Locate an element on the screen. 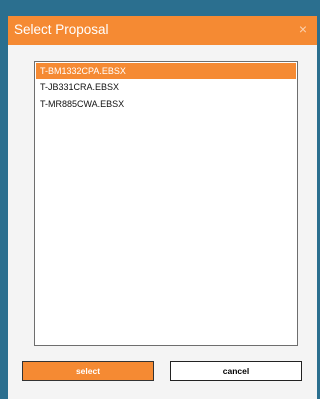 This screenshot has width=320, height=399. list-item: T-JB331CRA.EBSX is located at coordinates (166, 87).